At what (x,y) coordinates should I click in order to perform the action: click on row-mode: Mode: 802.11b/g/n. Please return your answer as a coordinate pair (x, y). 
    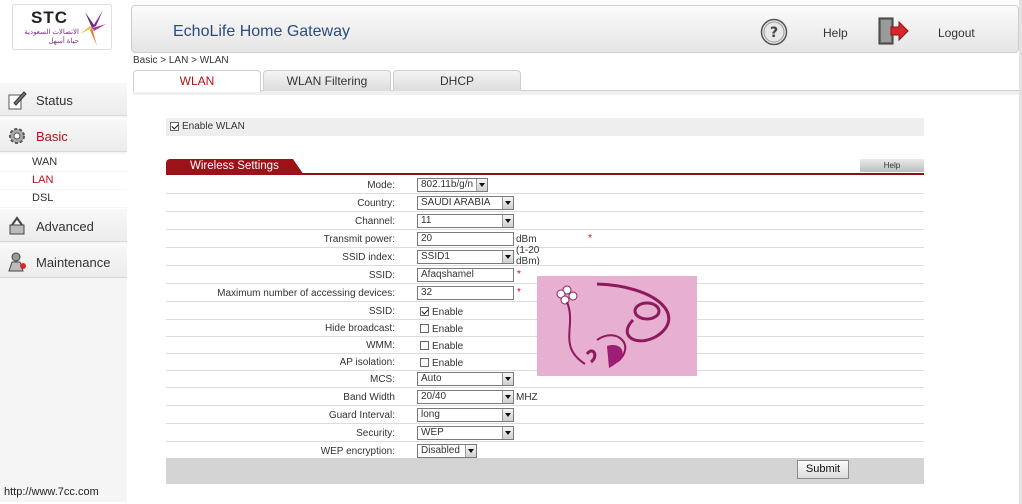
    Looking at the image, I should click on (545, 185).